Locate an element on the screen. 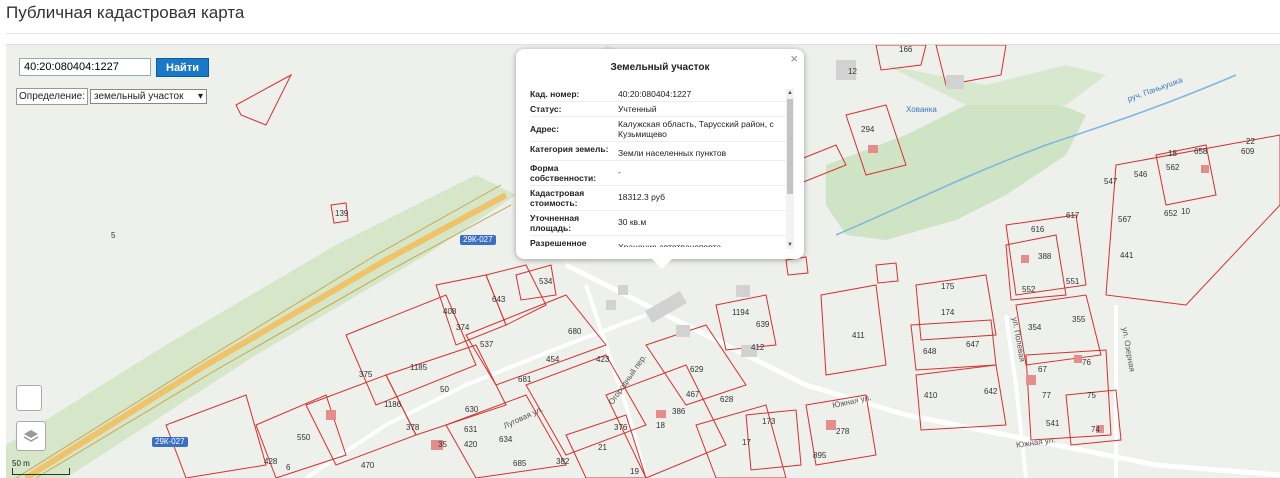  parcel-number: 1185 is located at coordinates (419, 367).